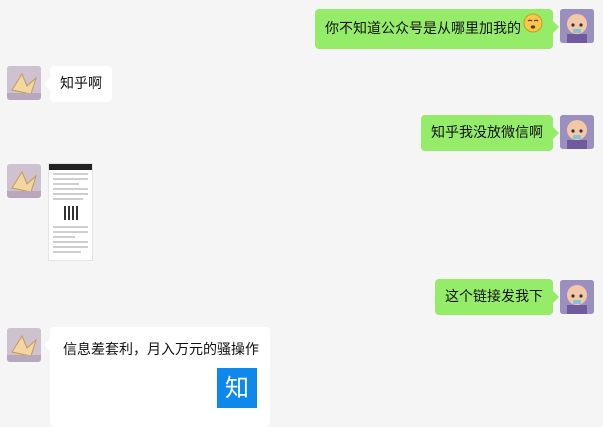  Describe the element at coordinates (423, 29) in the screenshot. I see `message-text: 你不知道公众号是从哪里加我的` at that location.